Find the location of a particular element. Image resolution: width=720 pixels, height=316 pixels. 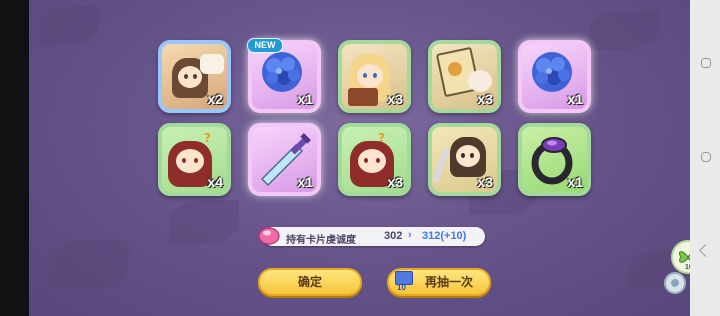

back-icon is located at coordinates (705, 250).